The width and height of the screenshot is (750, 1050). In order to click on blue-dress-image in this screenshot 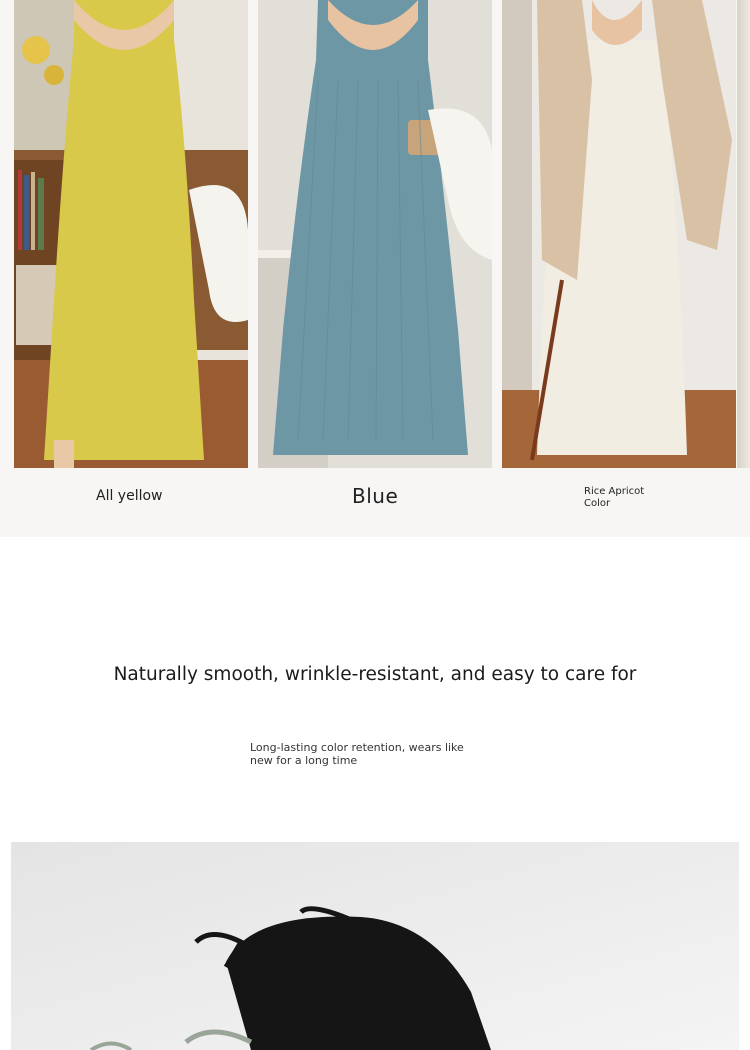, I will do `click(375, 234)`.